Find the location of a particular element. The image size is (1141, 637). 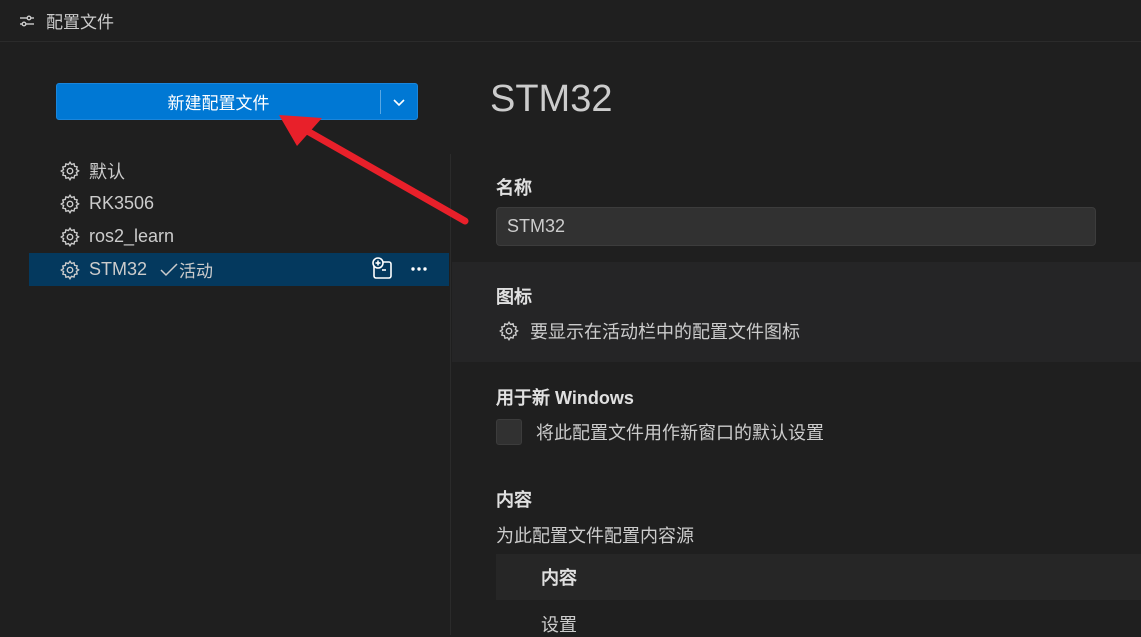

name-label: 名称 is located at coordinates (514, 188).